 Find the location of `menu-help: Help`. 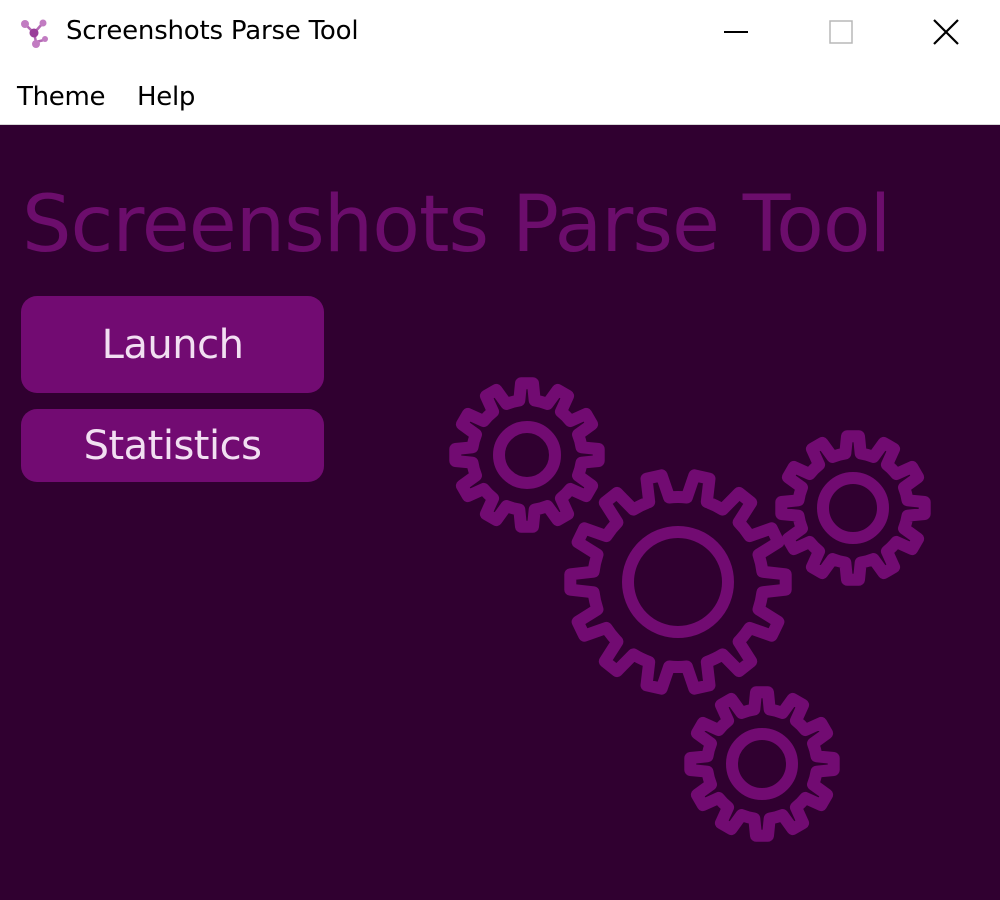

menu-help: Help is located at coordinates (166, 97).